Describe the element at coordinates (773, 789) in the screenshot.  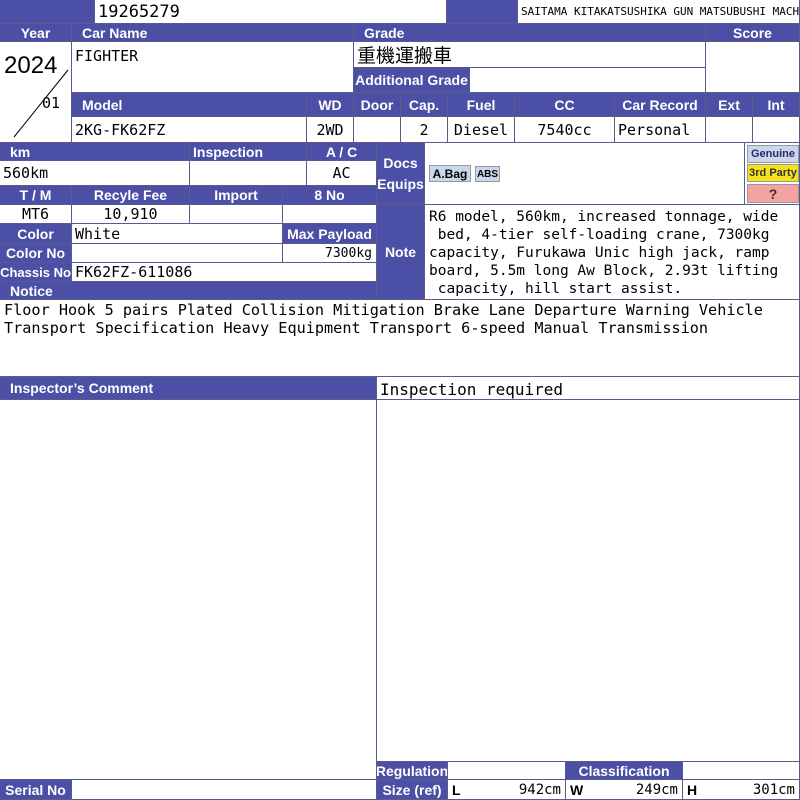
I see `size-h-value: 301cm` at that location.